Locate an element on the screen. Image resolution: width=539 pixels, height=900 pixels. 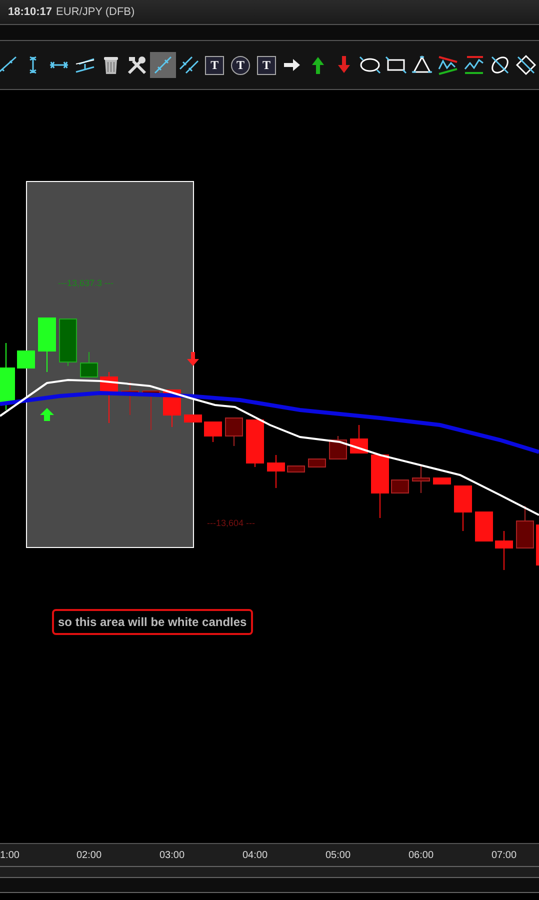
ray-icon is located at coordinates (163, 65).